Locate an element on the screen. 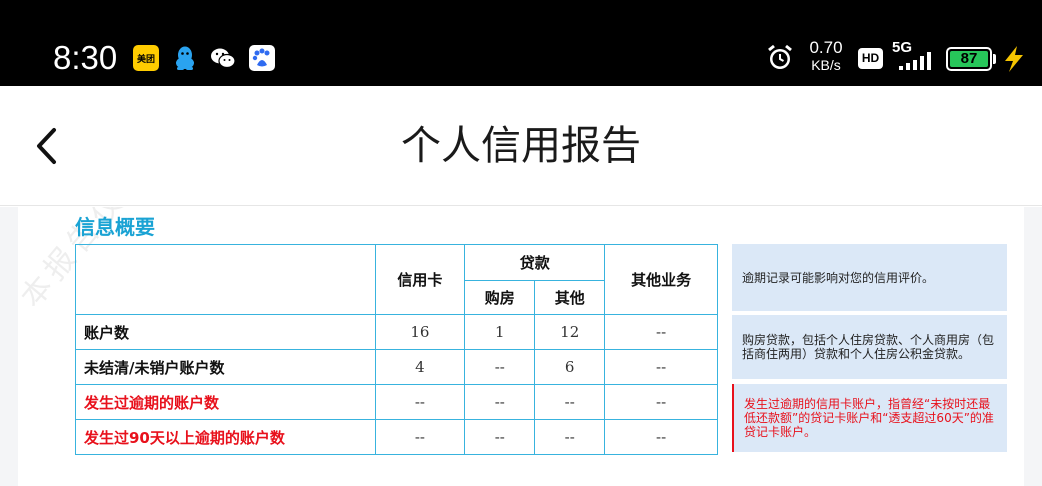 Image resolution: width=1042 pixels, height=486 pixels. meituan-icon: 美团 is located at coordinates (146, 58).